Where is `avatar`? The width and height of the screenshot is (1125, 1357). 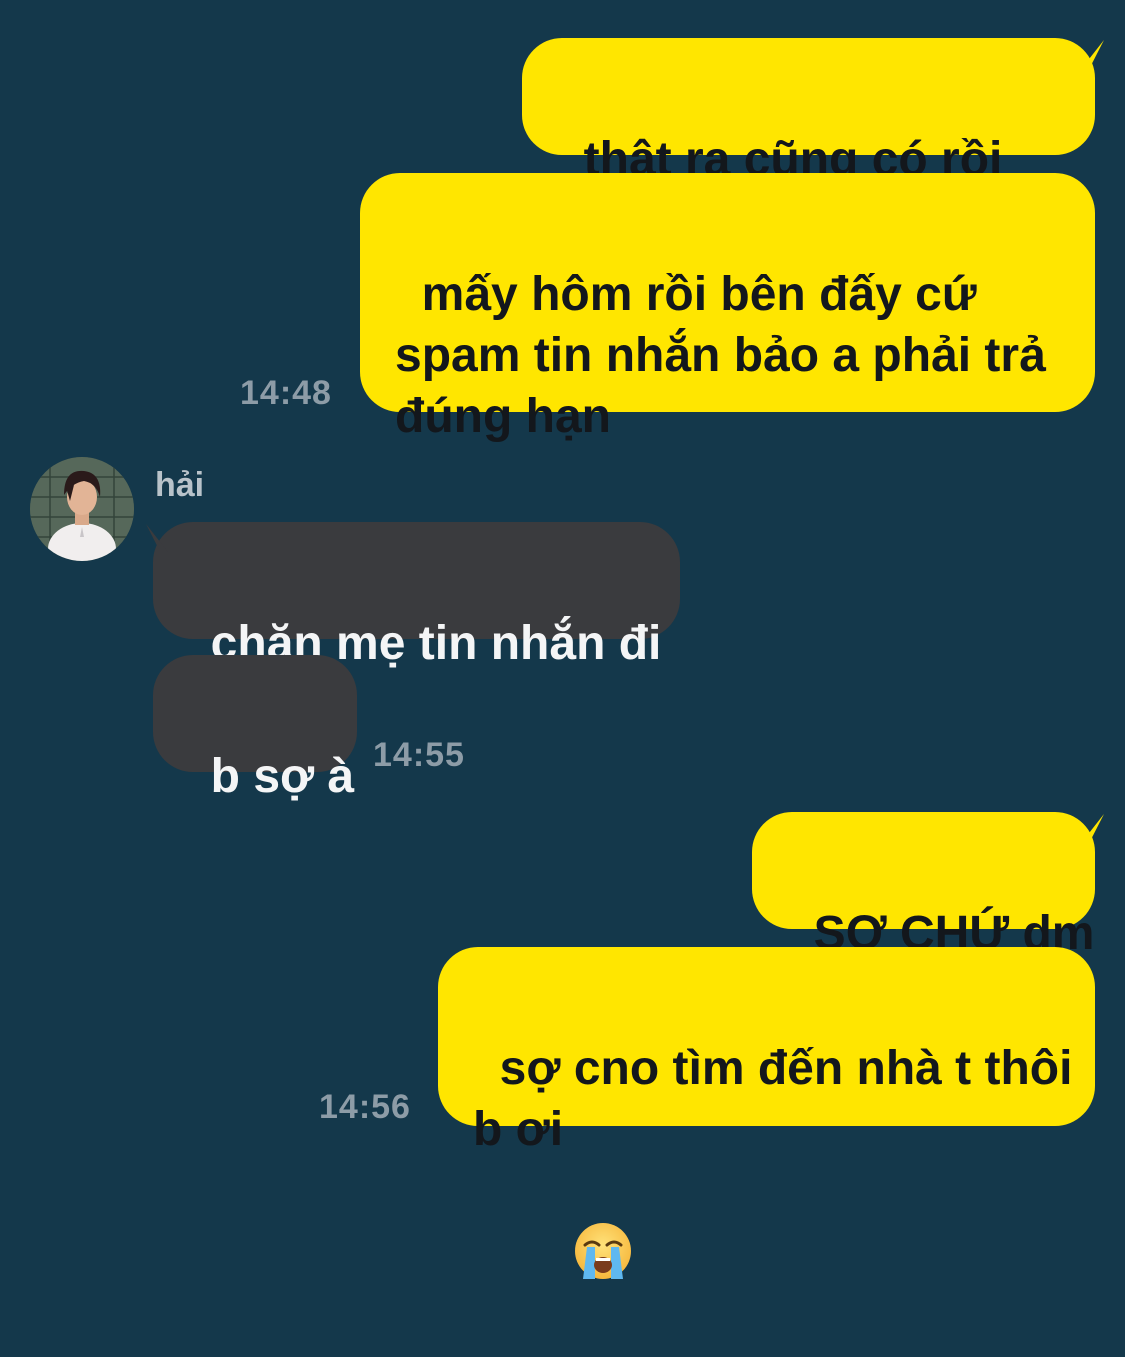
avatar is located at coordinates (82, 509).